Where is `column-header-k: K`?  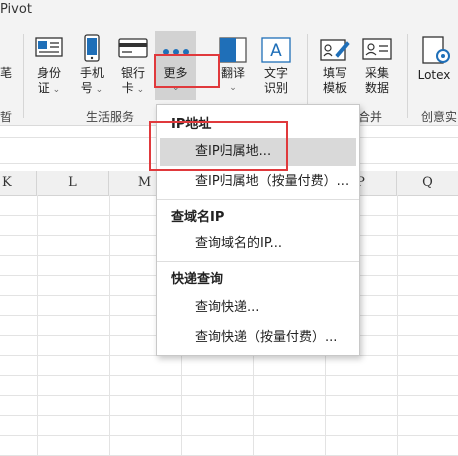
column-header-k: K is located at coordinates (18, 183).